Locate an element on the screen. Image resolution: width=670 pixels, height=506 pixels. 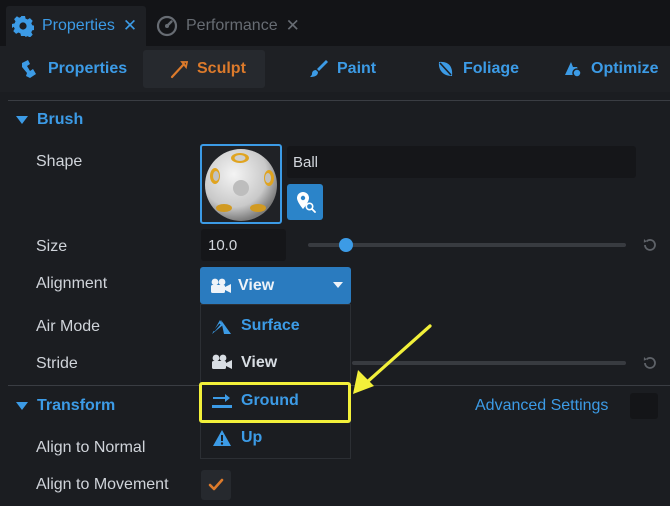
alignment-selected-value: View is located at coordinates (256, 285).